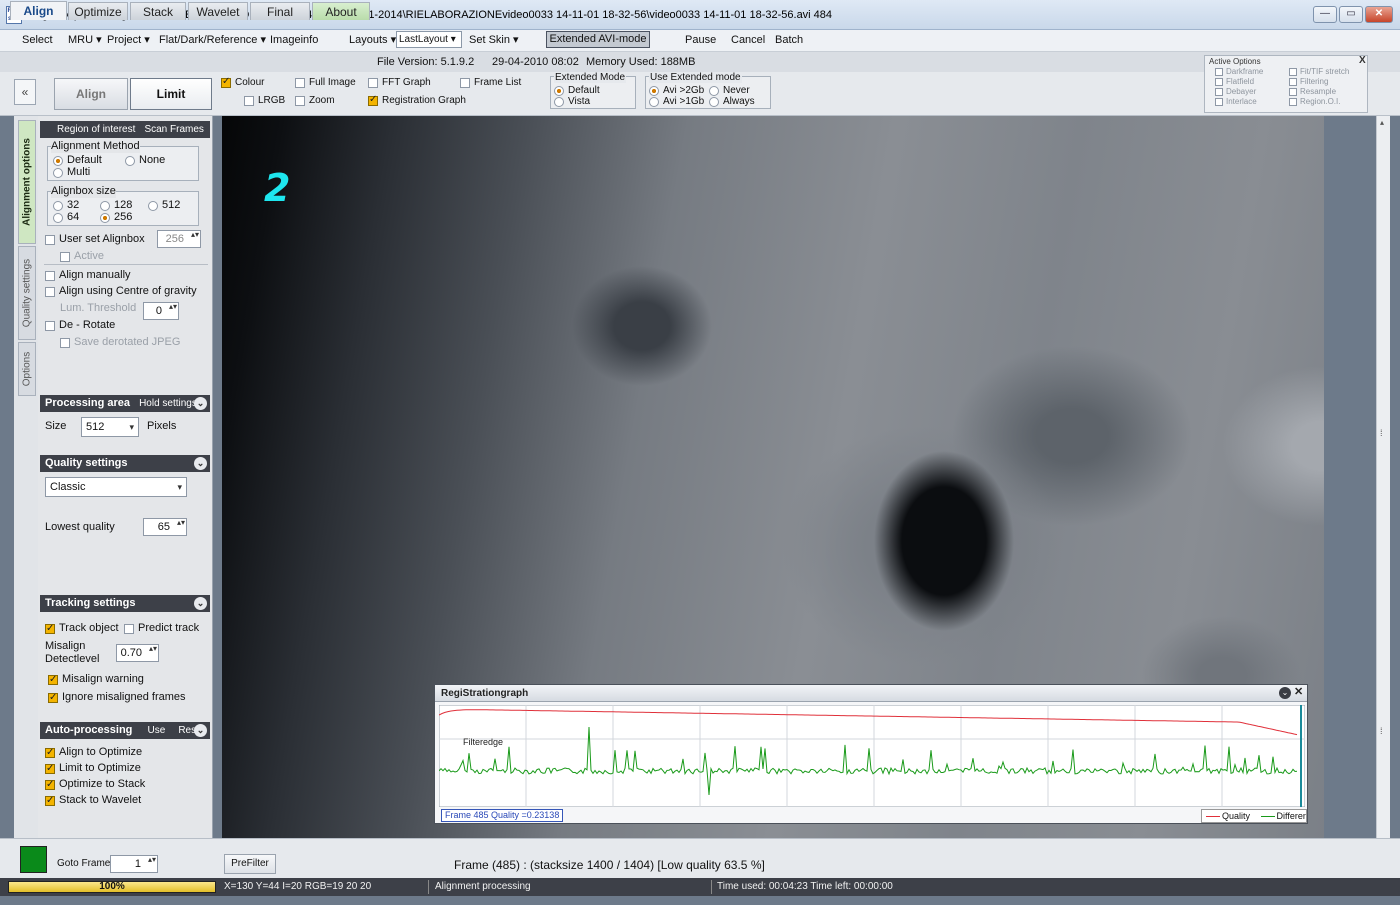  What do you see at coordinates (264, 101) in the screenshot?
I see `lrgb-checkbox: LRGB` at bounding box center [264, 101].